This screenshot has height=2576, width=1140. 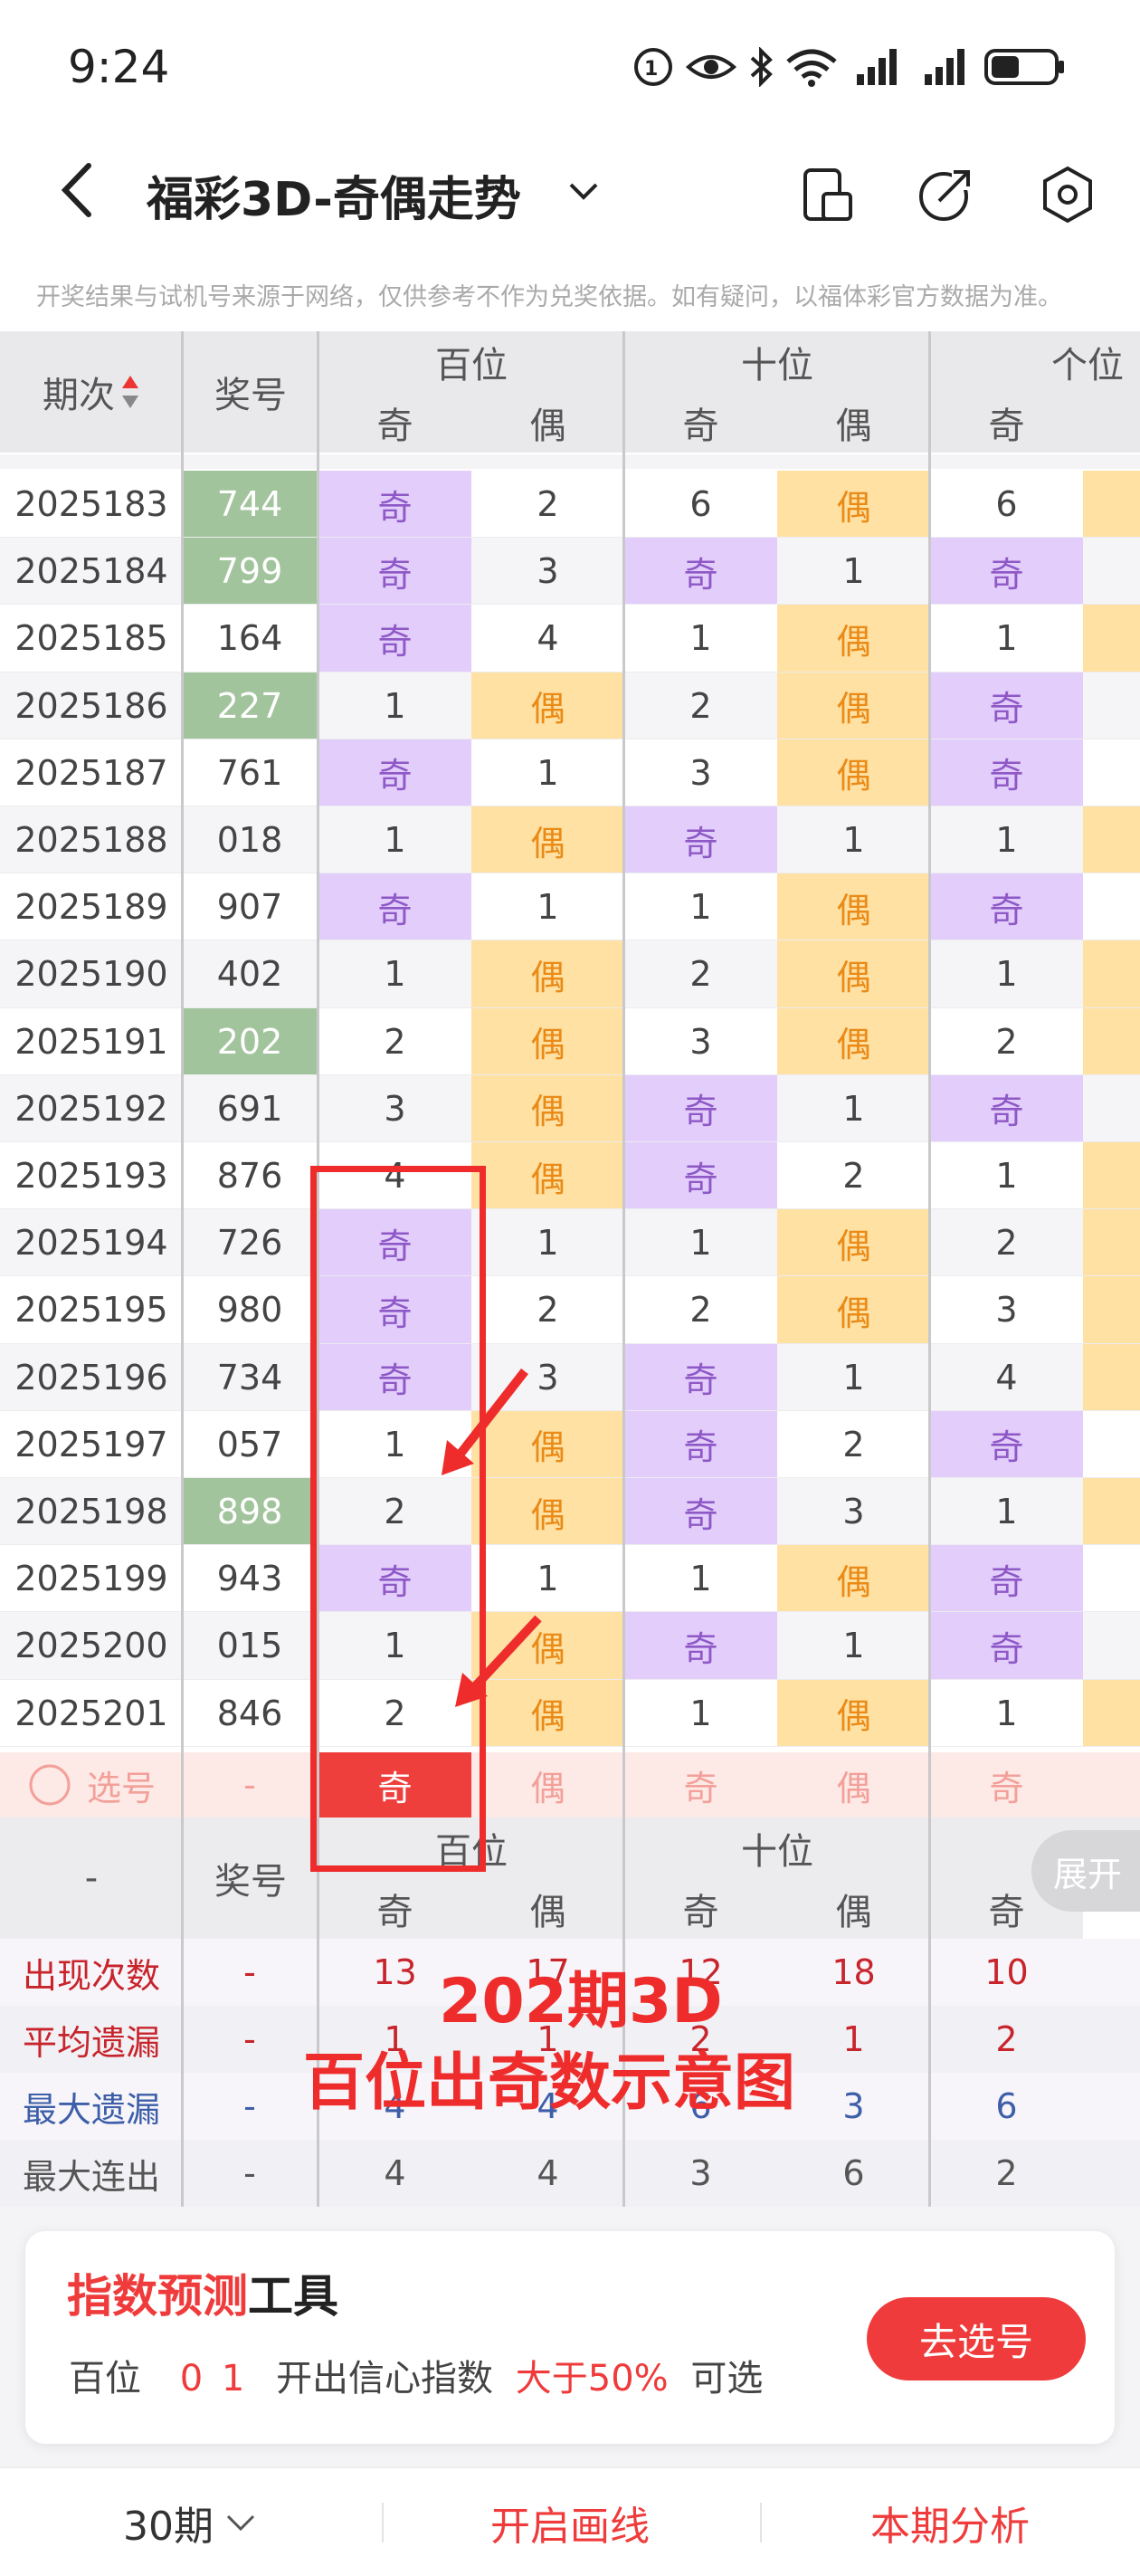 I want to click on number-cell: 164, so click(x=250, y=638).